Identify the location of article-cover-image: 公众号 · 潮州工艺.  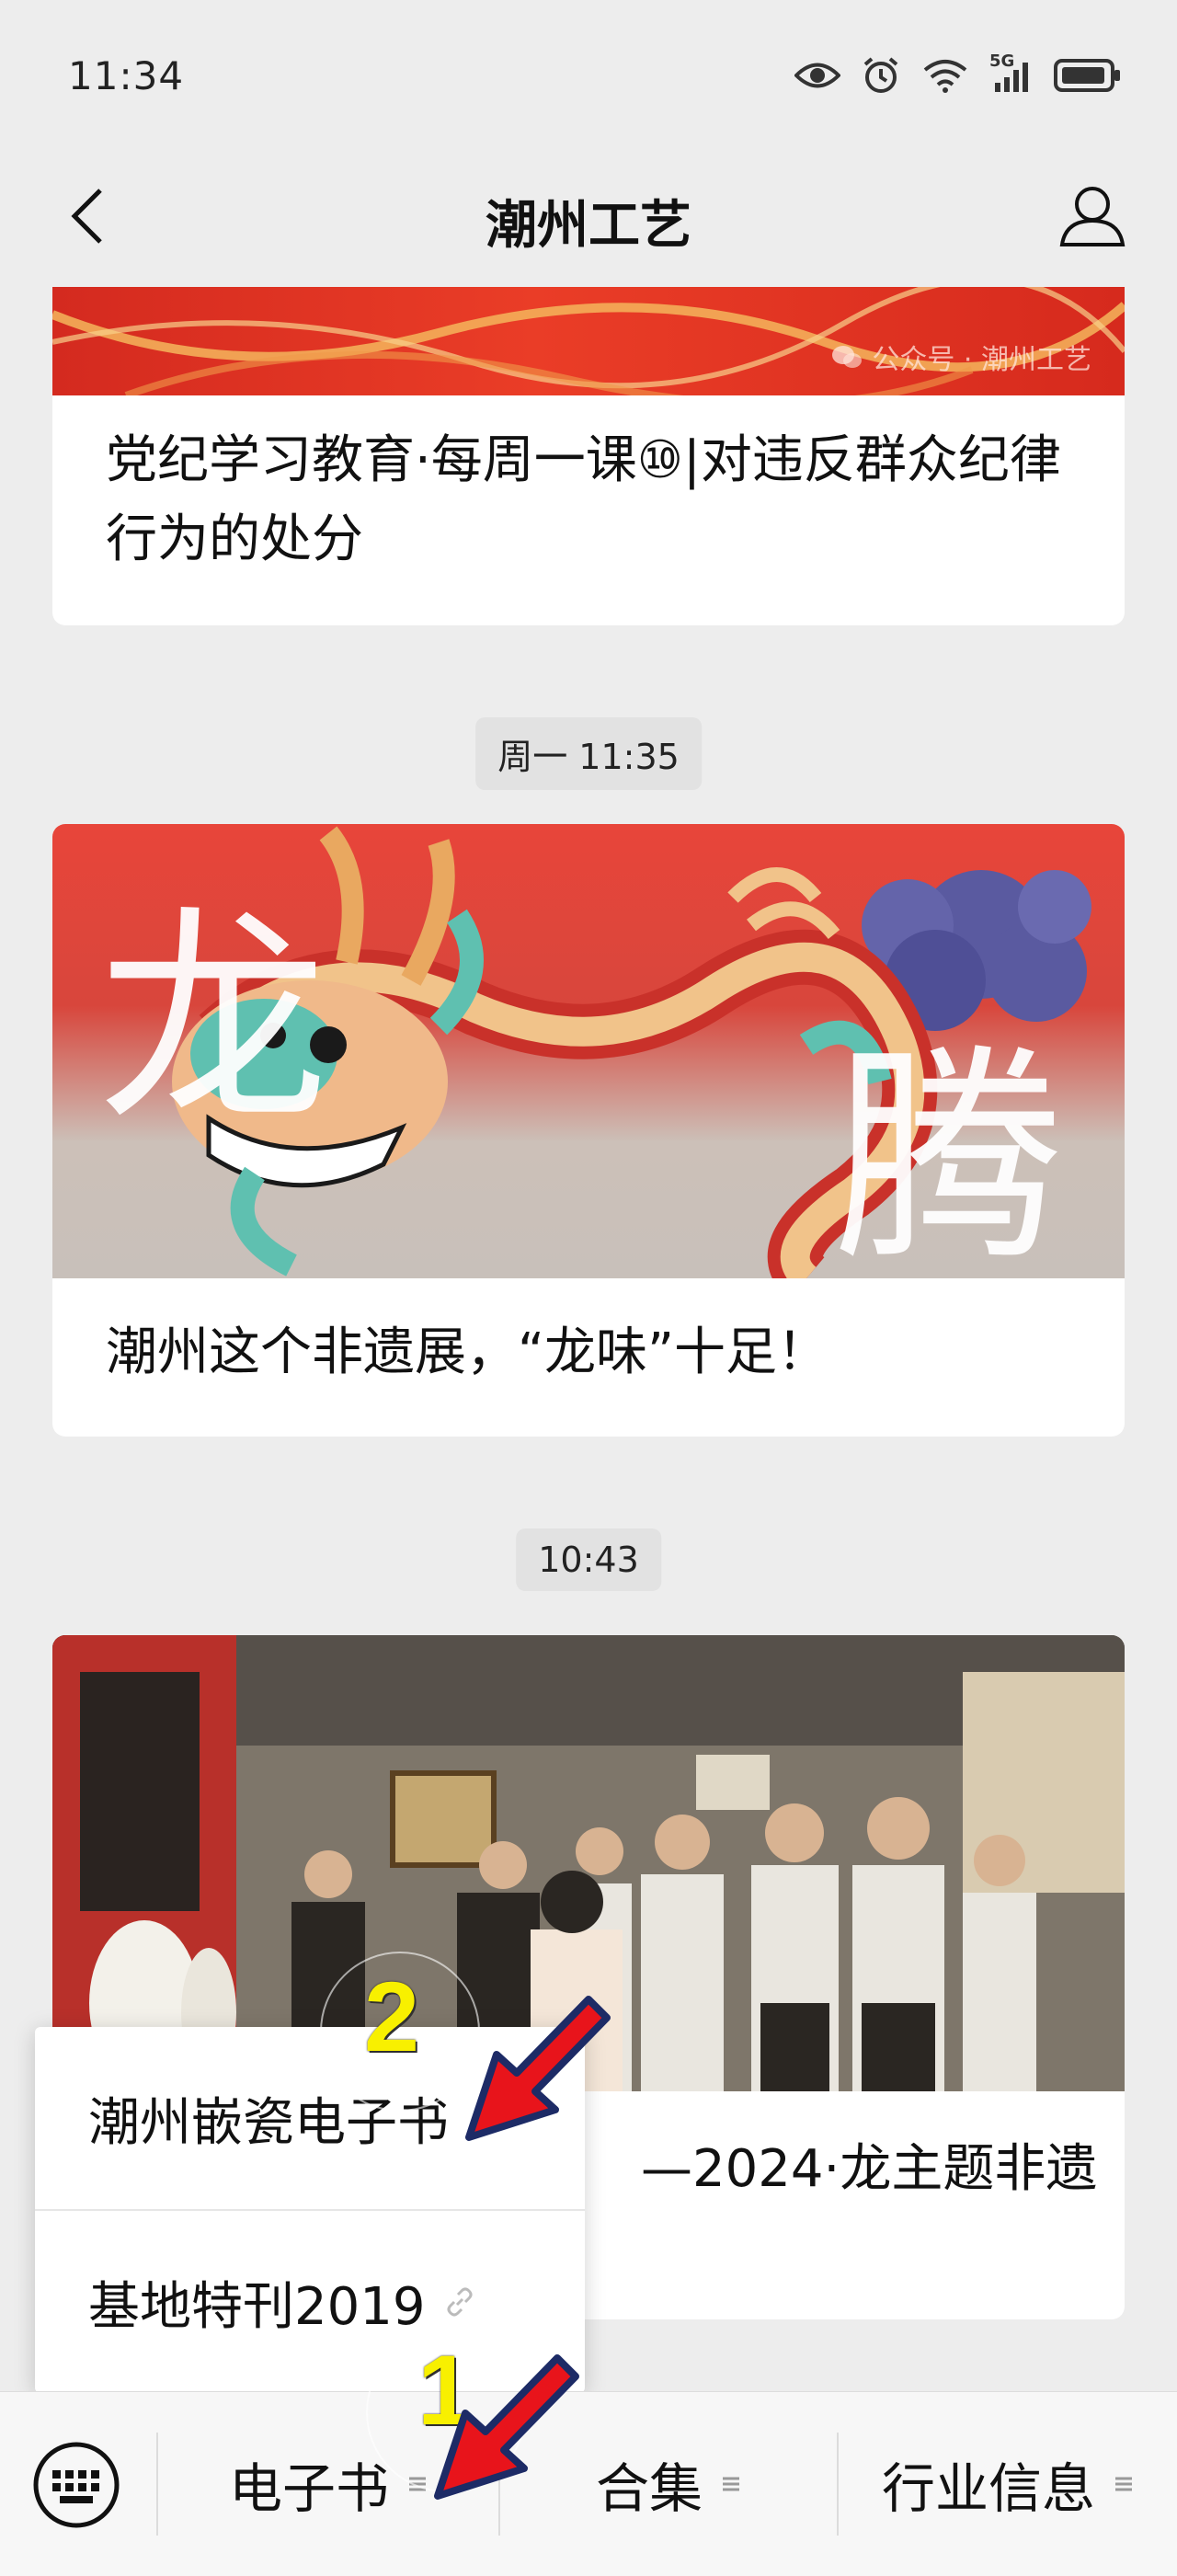
(588, 341).